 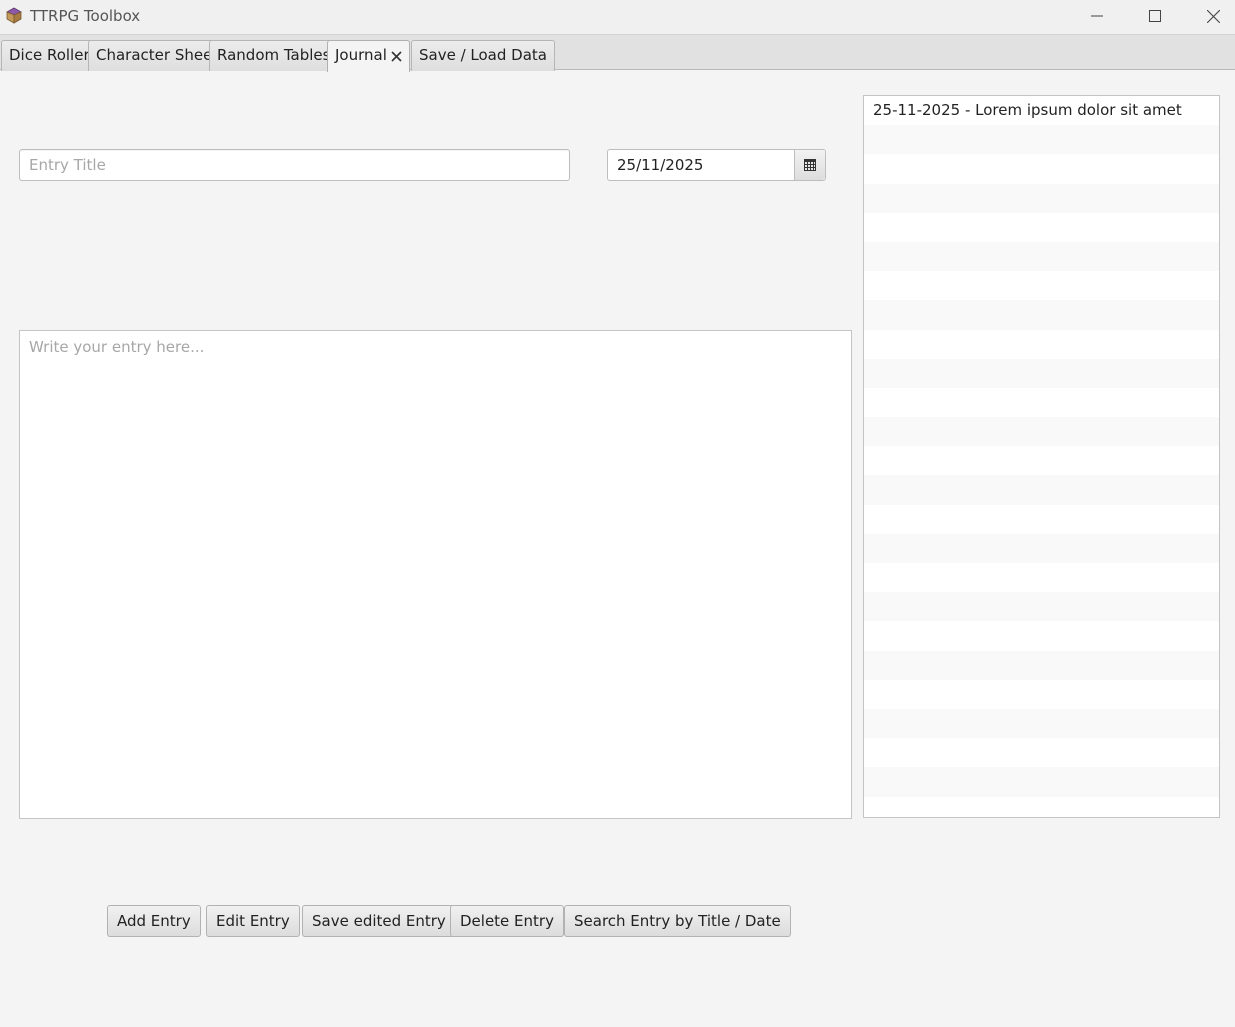 I want to click on date-picker-button, so click(x=809, y=165).